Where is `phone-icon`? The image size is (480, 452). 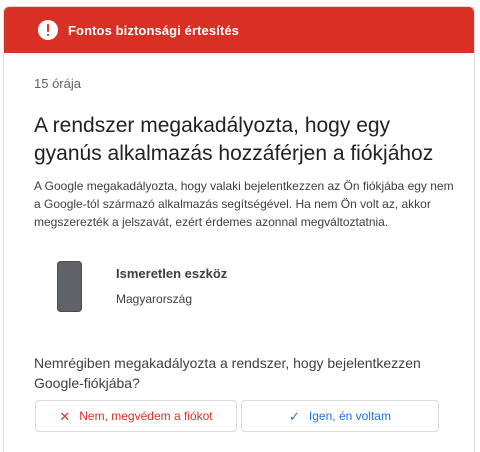
phone-icon is located at coordinates (69, 286).